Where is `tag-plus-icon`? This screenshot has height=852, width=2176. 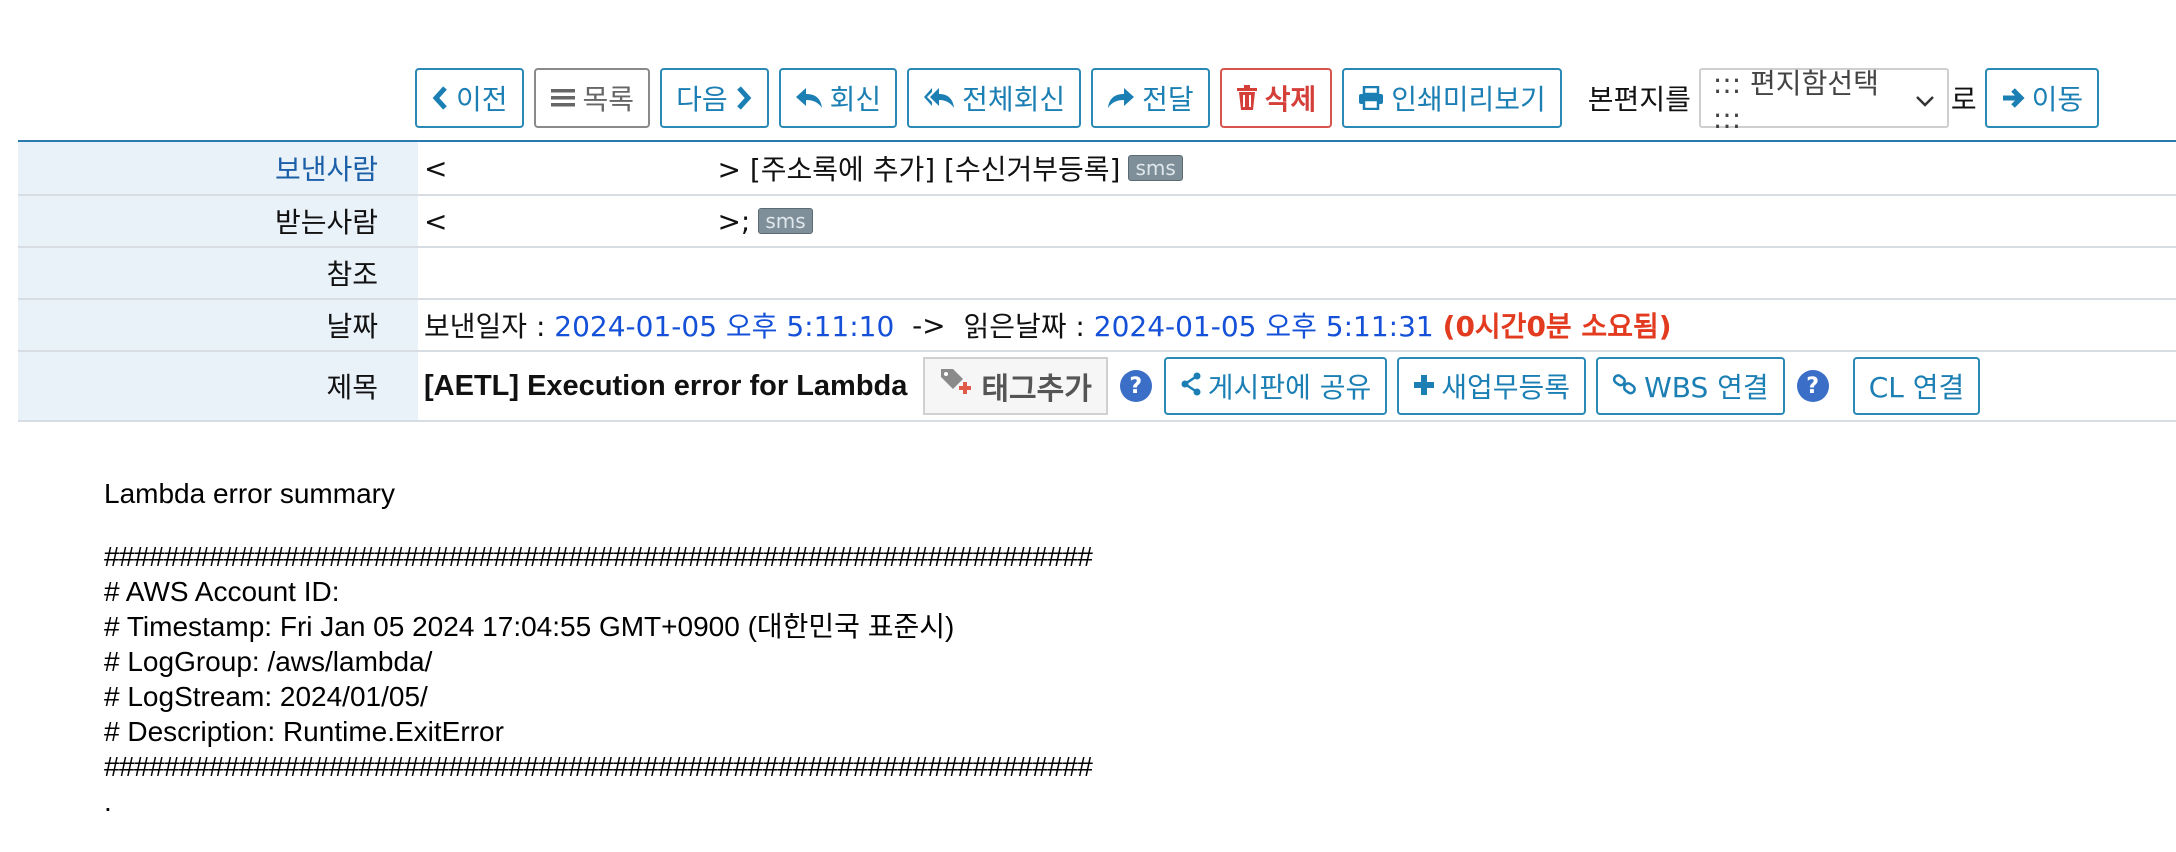
tag-plus-icon is located at coordinates (956, 386).